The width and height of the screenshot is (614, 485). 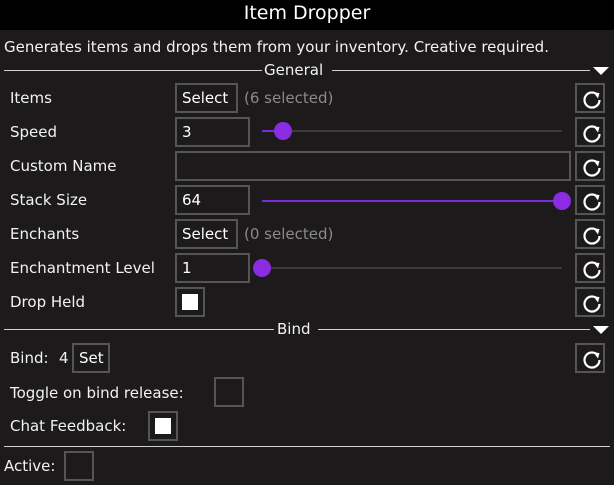 What do you see at coordinates (49, 200) in the screenshot?
I see `stack-size-label: Stack Size` at bounding box center [49, 200].